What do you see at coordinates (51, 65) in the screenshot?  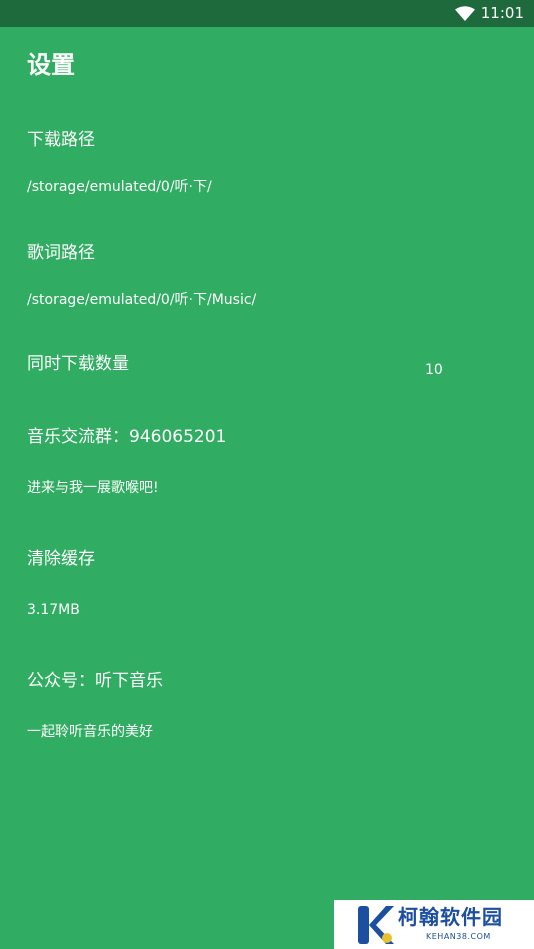 I see `page-title: 设置` at bounding box center [51, 65].